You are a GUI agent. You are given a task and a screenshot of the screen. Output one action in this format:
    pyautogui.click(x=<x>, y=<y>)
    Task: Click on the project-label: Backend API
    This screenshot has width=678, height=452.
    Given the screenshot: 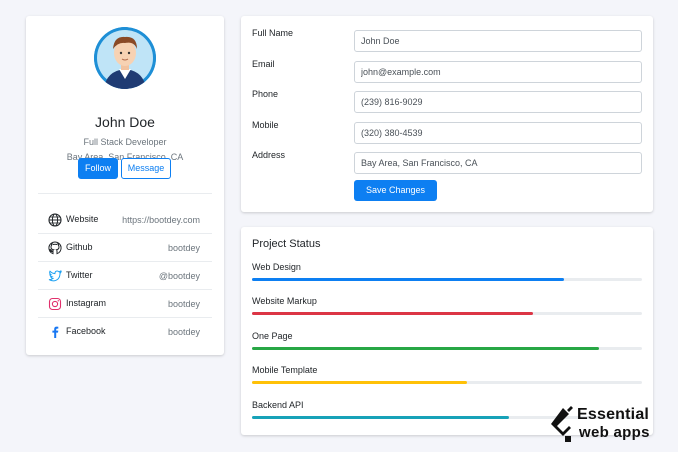 What is the action you would take?
    pyautogui.click(x=278, y=405)
    